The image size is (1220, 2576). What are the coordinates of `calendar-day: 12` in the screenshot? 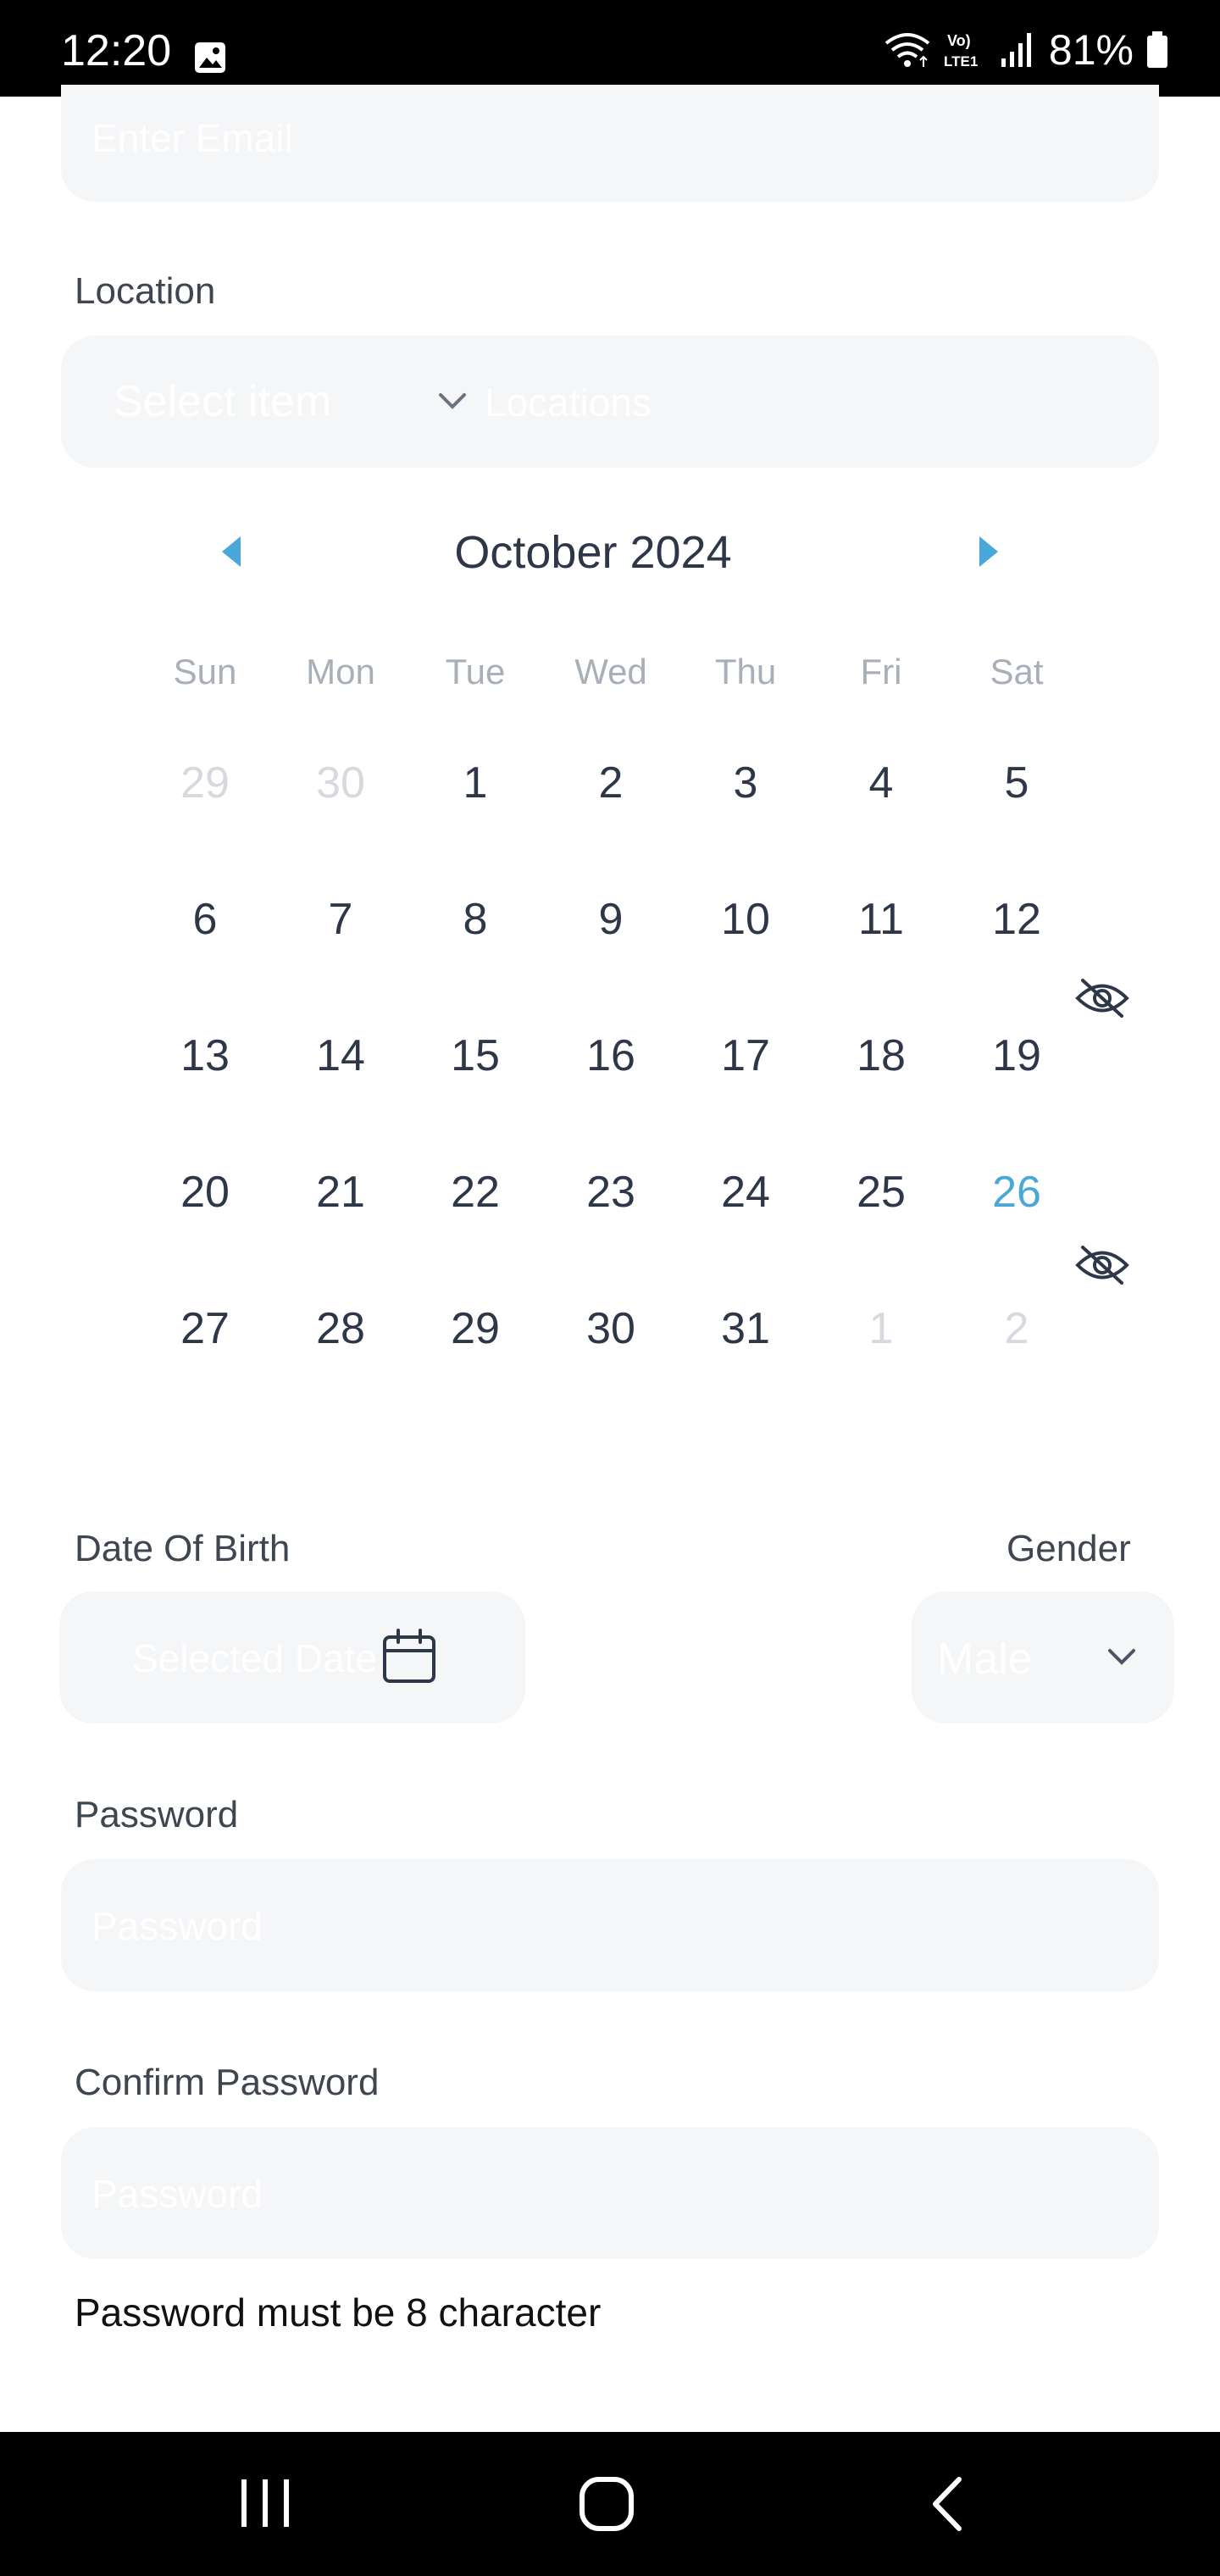 It's located at (1017, 919).